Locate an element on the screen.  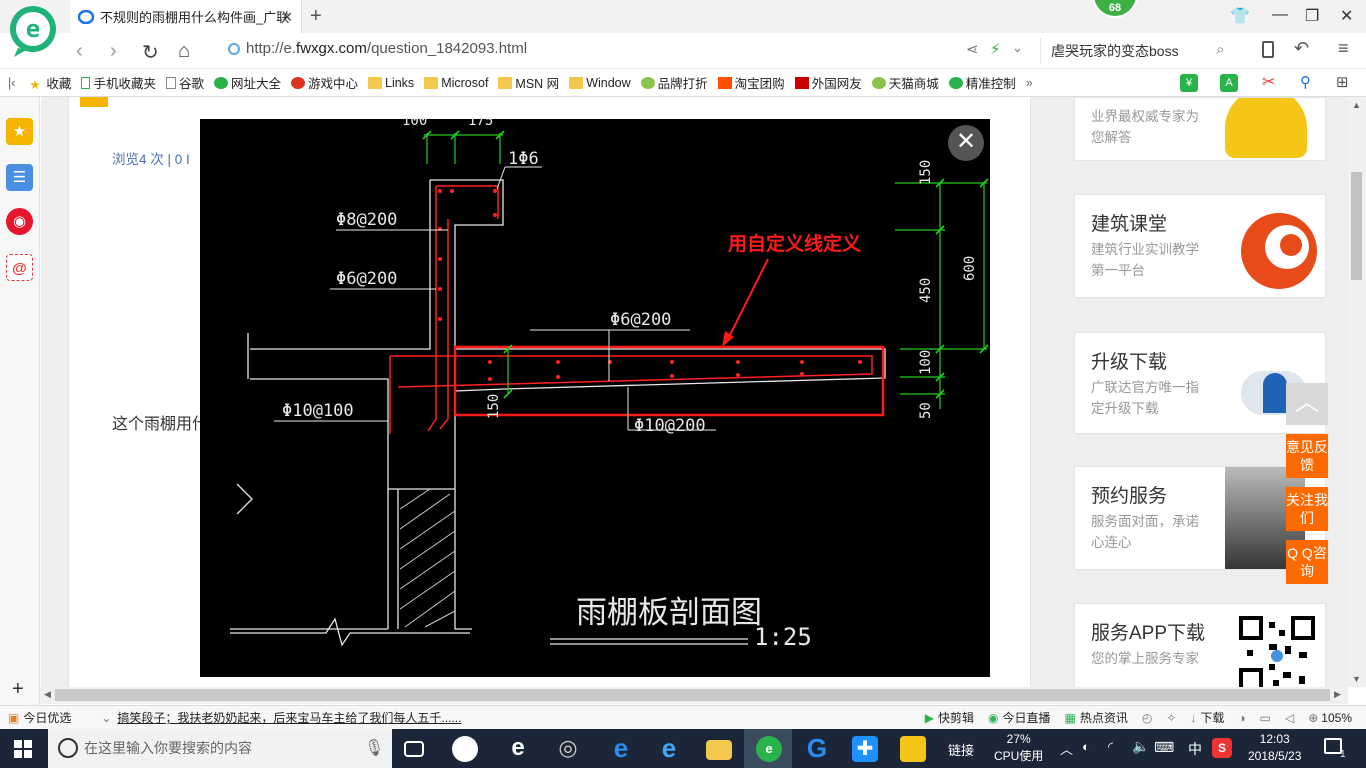
minimize-icon: — is located at coordinates (1280, 15).